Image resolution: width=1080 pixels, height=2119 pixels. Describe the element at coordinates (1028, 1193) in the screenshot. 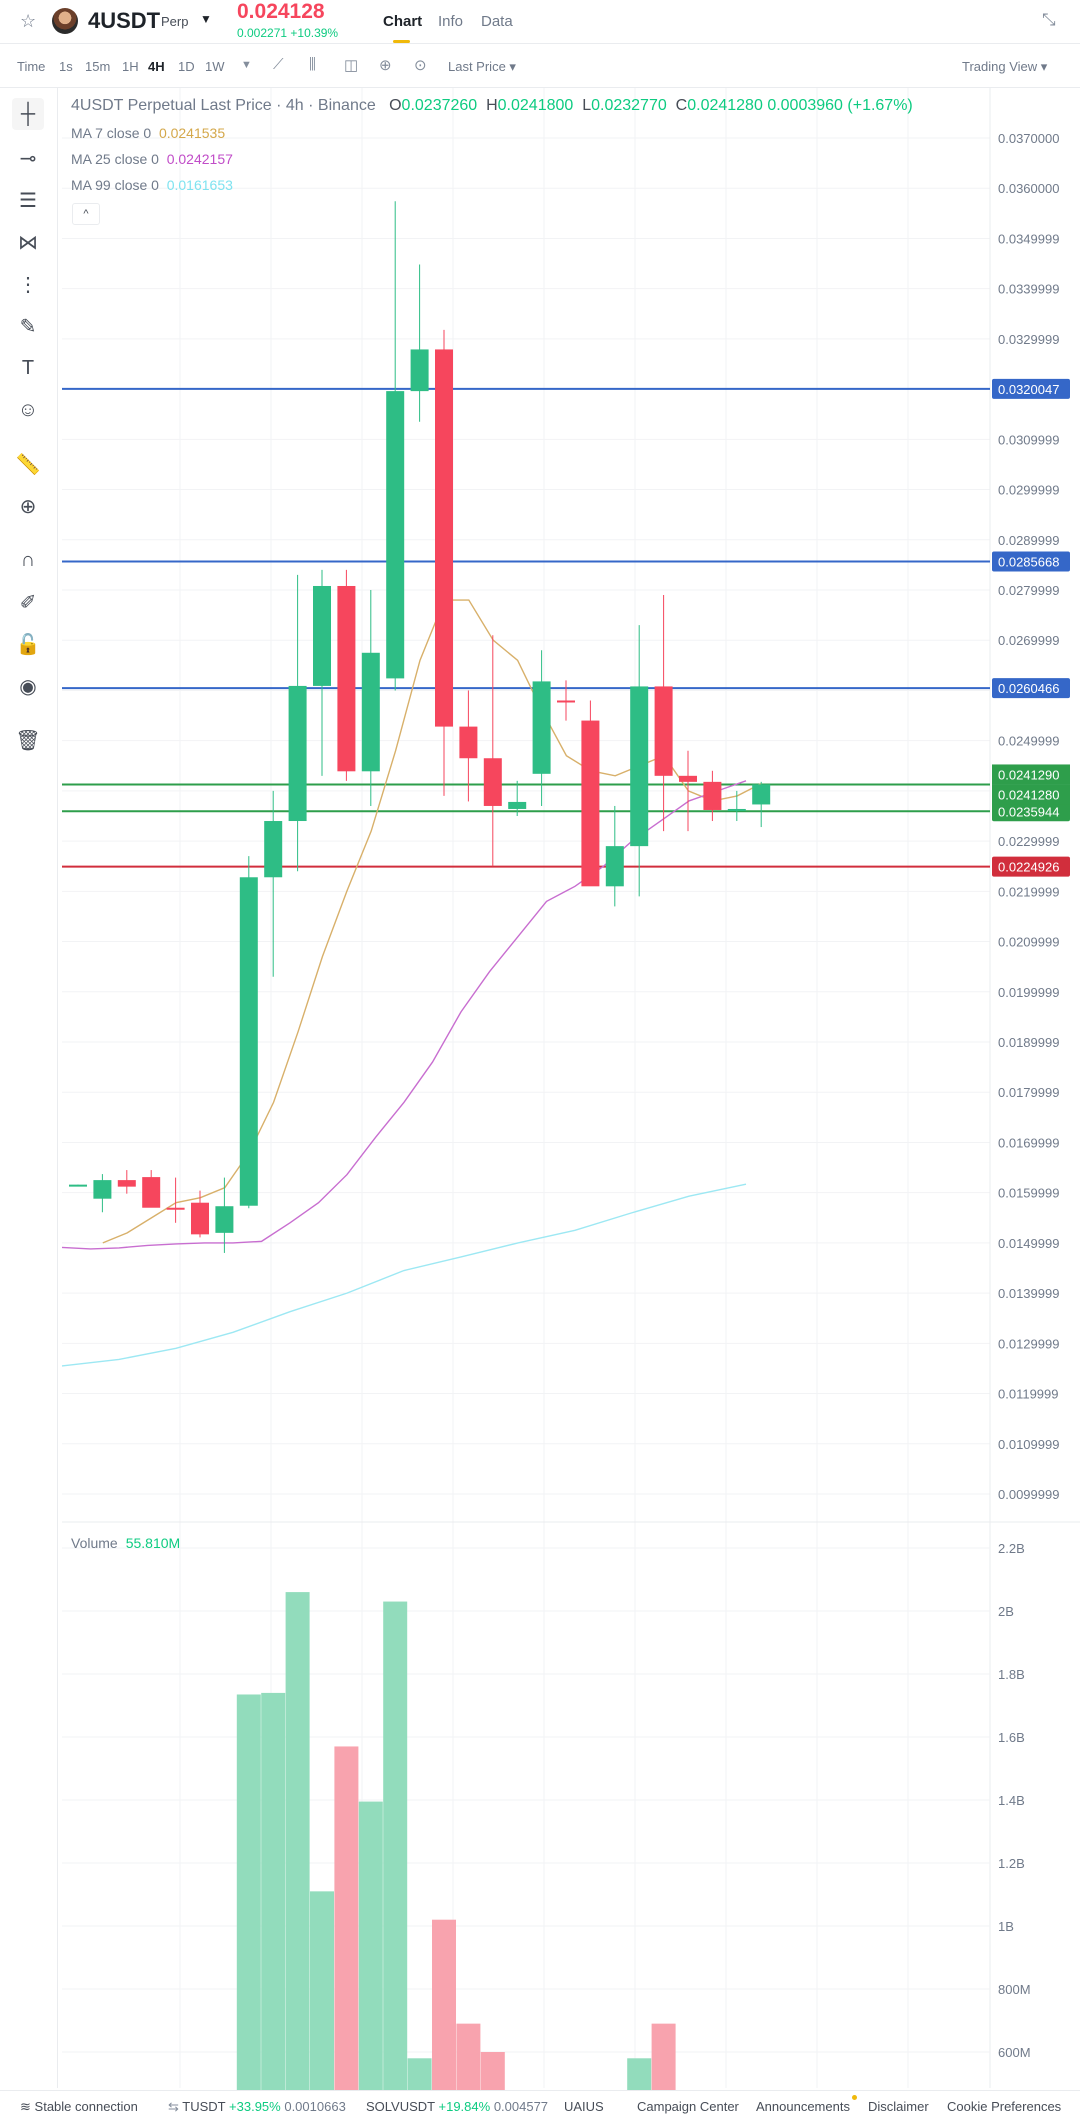

I see `price-axis-tick: 0.0159999` at that location.